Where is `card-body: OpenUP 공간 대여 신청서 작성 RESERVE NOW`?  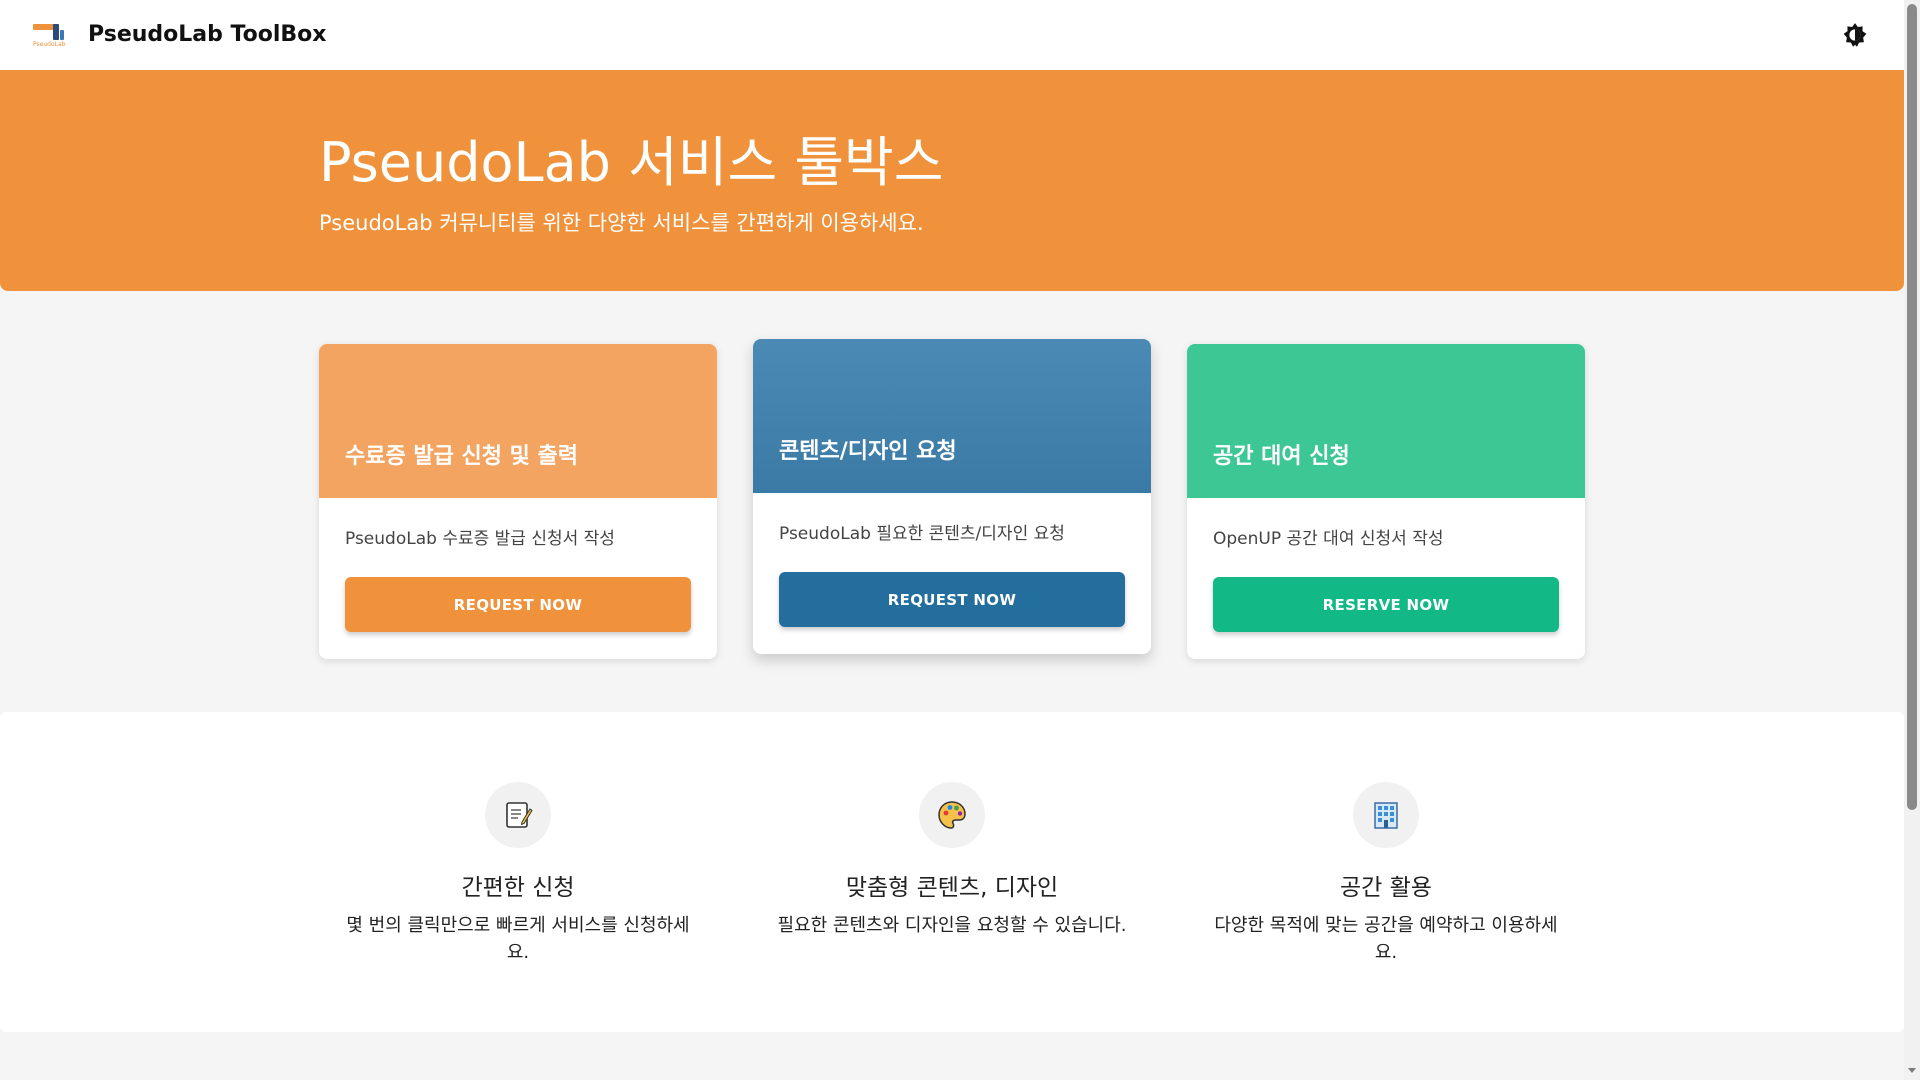 card-body: OpenUP 공간 대여 신청서 작성 RESERVE NOW is located at coordinates (1386, 578).